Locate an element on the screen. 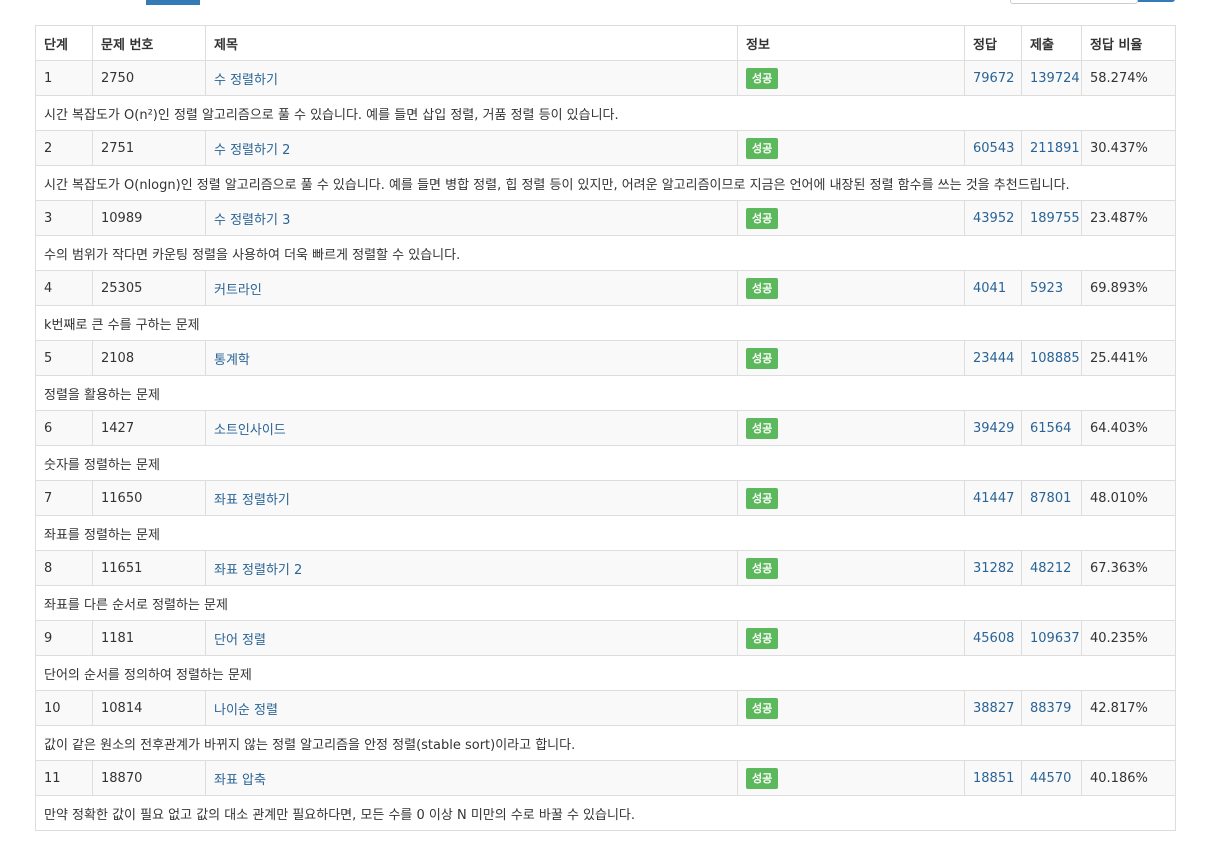 Image resolution: width=1210 pixels, height=864 pixels. submissions-cell: 109637 is located at coordinates (1051, 638).